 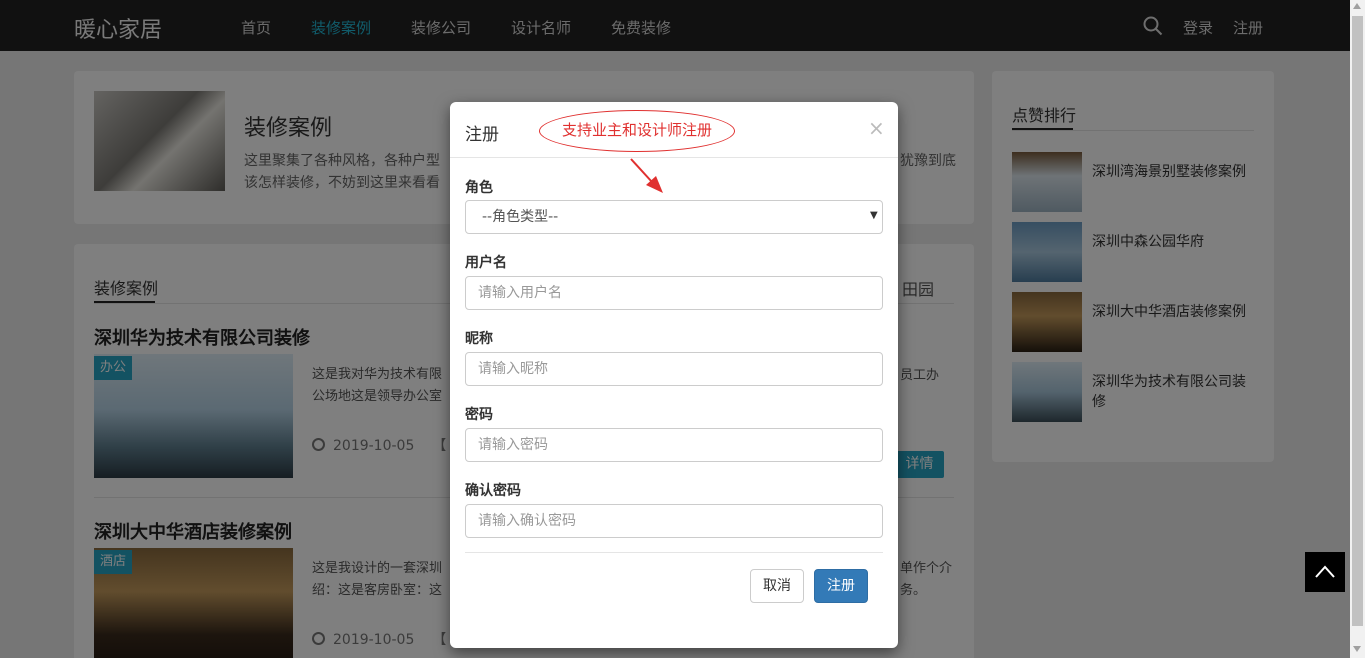 I want to click on modal-title: 注册, so click(x=482, y=135).